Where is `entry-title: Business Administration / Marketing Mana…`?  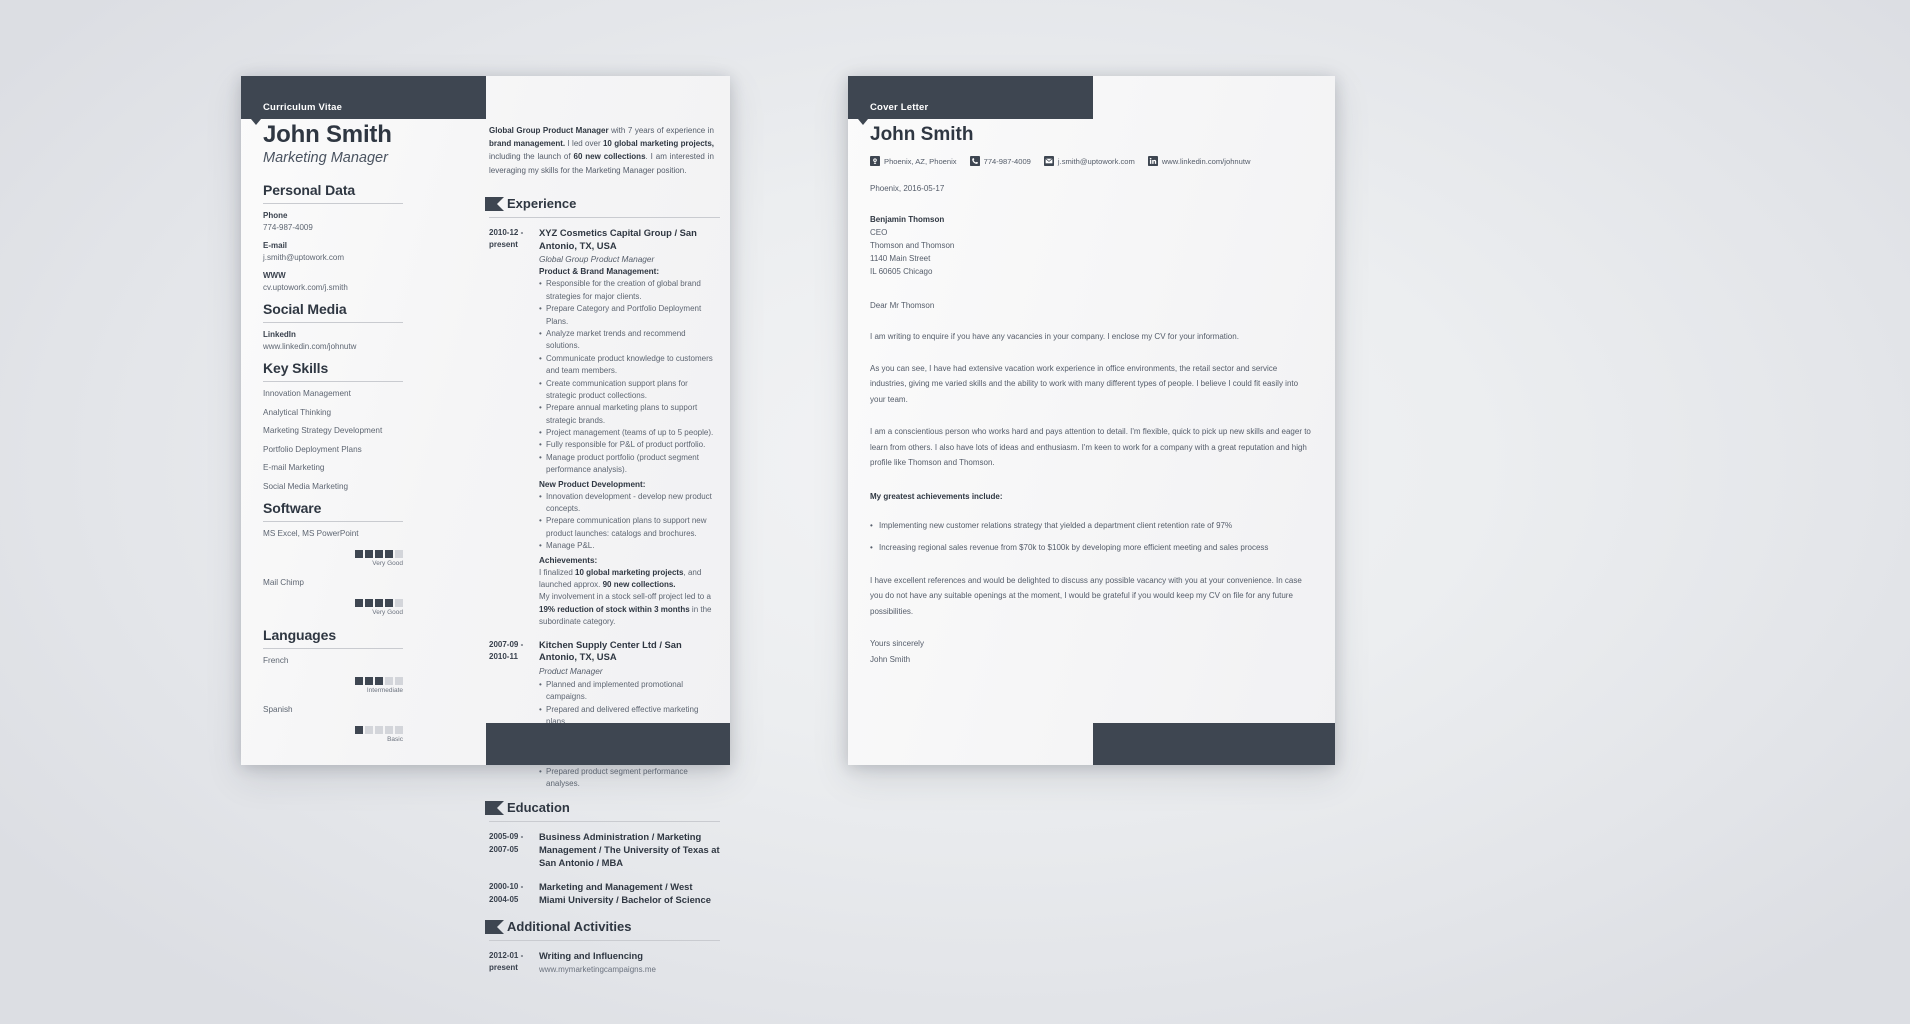
entry-title: Business Administration / Marketing Mana… is located at coordinates (629, 849).